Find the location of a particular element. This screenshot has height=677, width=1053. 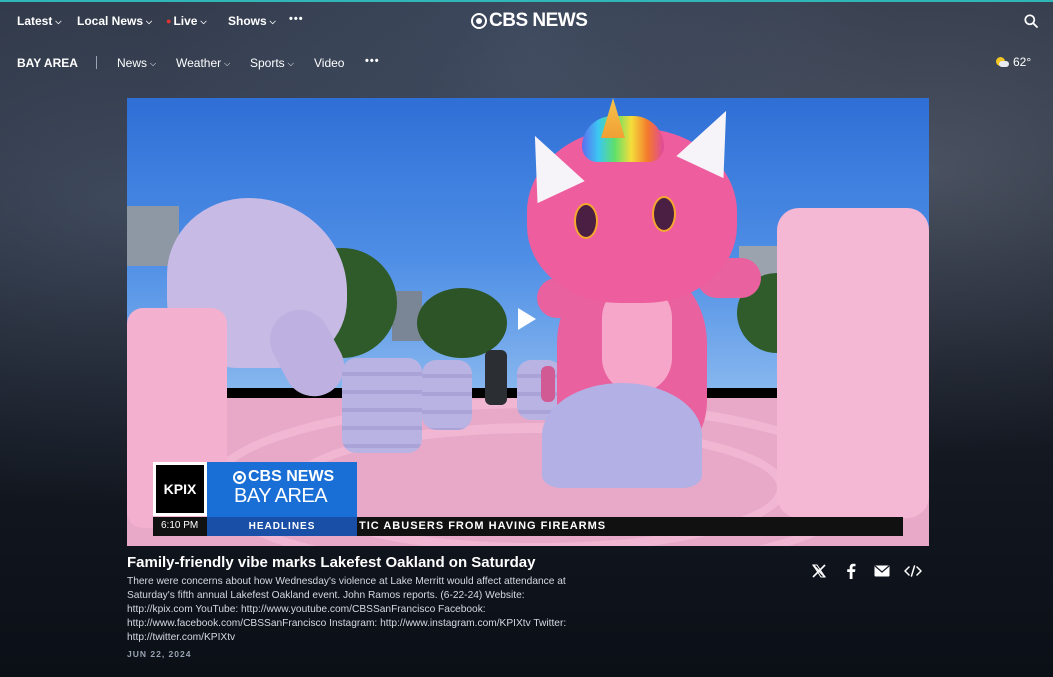

subnav-news: News ⌵ is located at coordinates (136, 63).